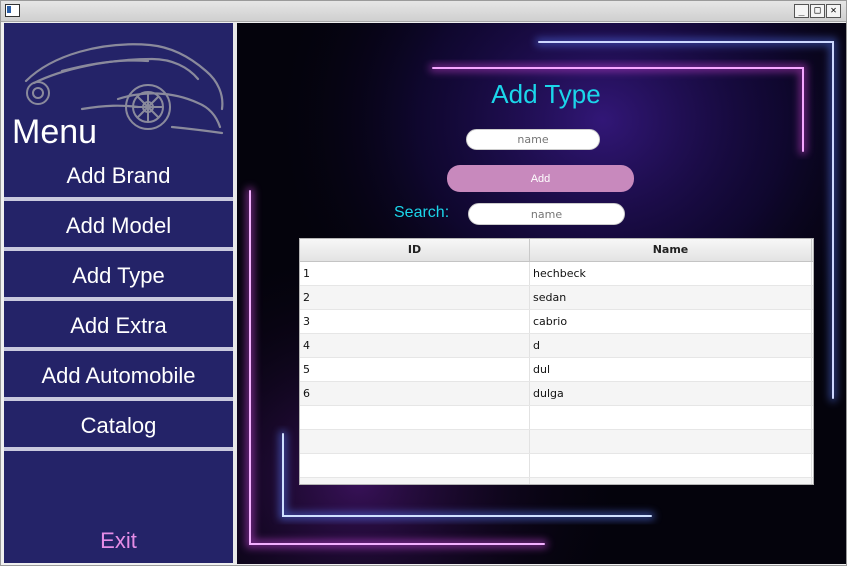  I want to click on table-row: 1 hechbeck, so click(556, 274).